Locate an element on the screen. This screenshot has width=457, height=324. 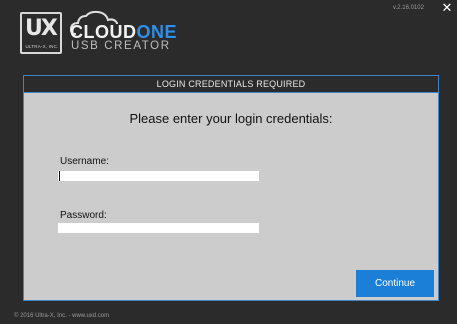
login-prompt: Please enter your login credentials: is located at coordinates (231, 118).